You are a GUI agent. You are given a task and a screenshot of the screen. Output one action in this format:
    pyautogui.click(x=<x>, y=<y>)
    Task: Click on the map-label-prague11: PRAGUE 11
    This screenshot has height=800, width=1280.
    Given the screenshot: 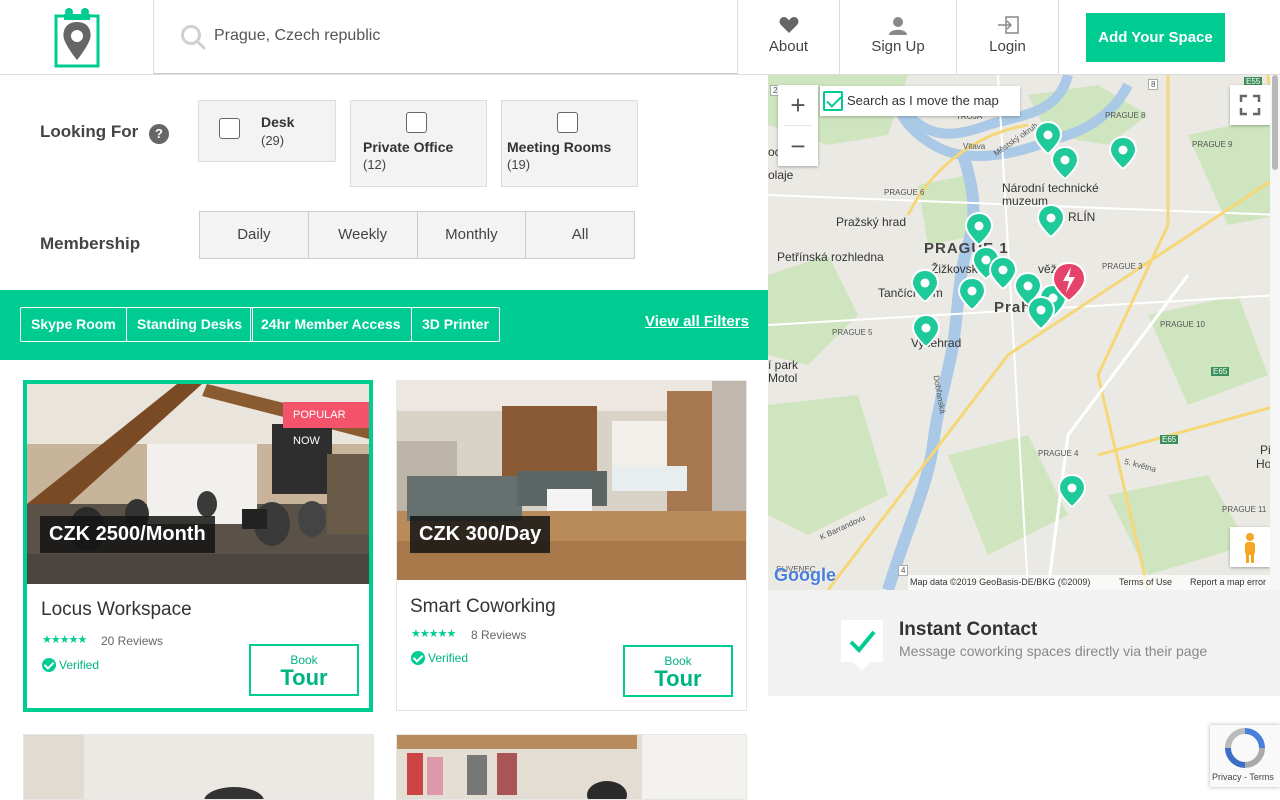 What is the action you would take?
    pyautogui.click(x=1244, y=509)
    